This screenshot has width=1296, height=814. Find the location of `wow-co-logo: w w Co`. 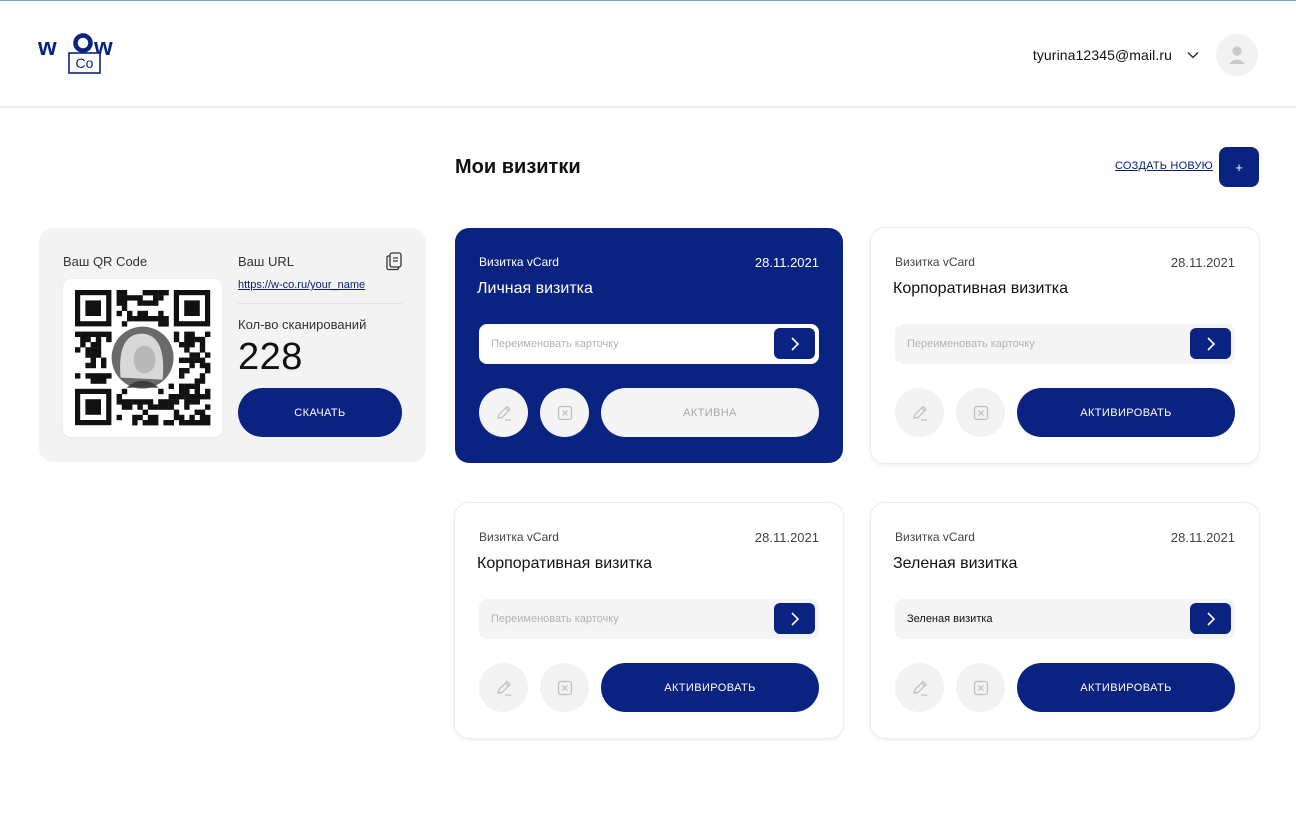

wow-co-logo: w w Co is located at coordinates (85, 55).